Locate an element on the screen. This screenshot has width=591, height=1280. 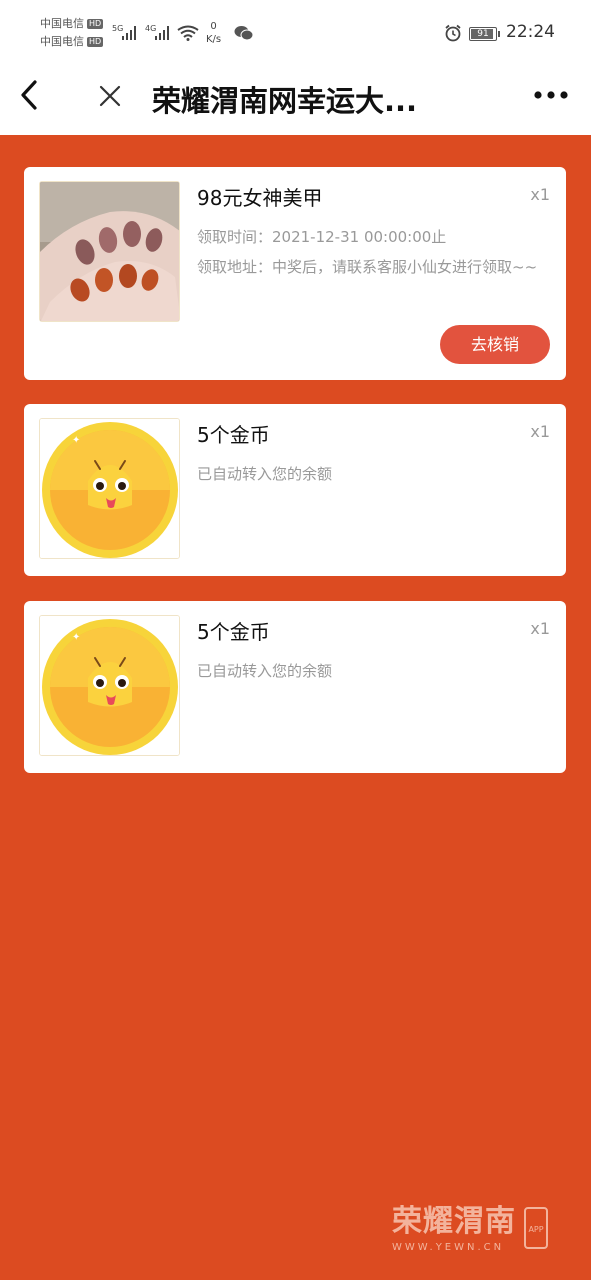
brand-watermark: 荣耀渭南 WWW.YEWN.CN APP is located at coordinates (470, 1228).